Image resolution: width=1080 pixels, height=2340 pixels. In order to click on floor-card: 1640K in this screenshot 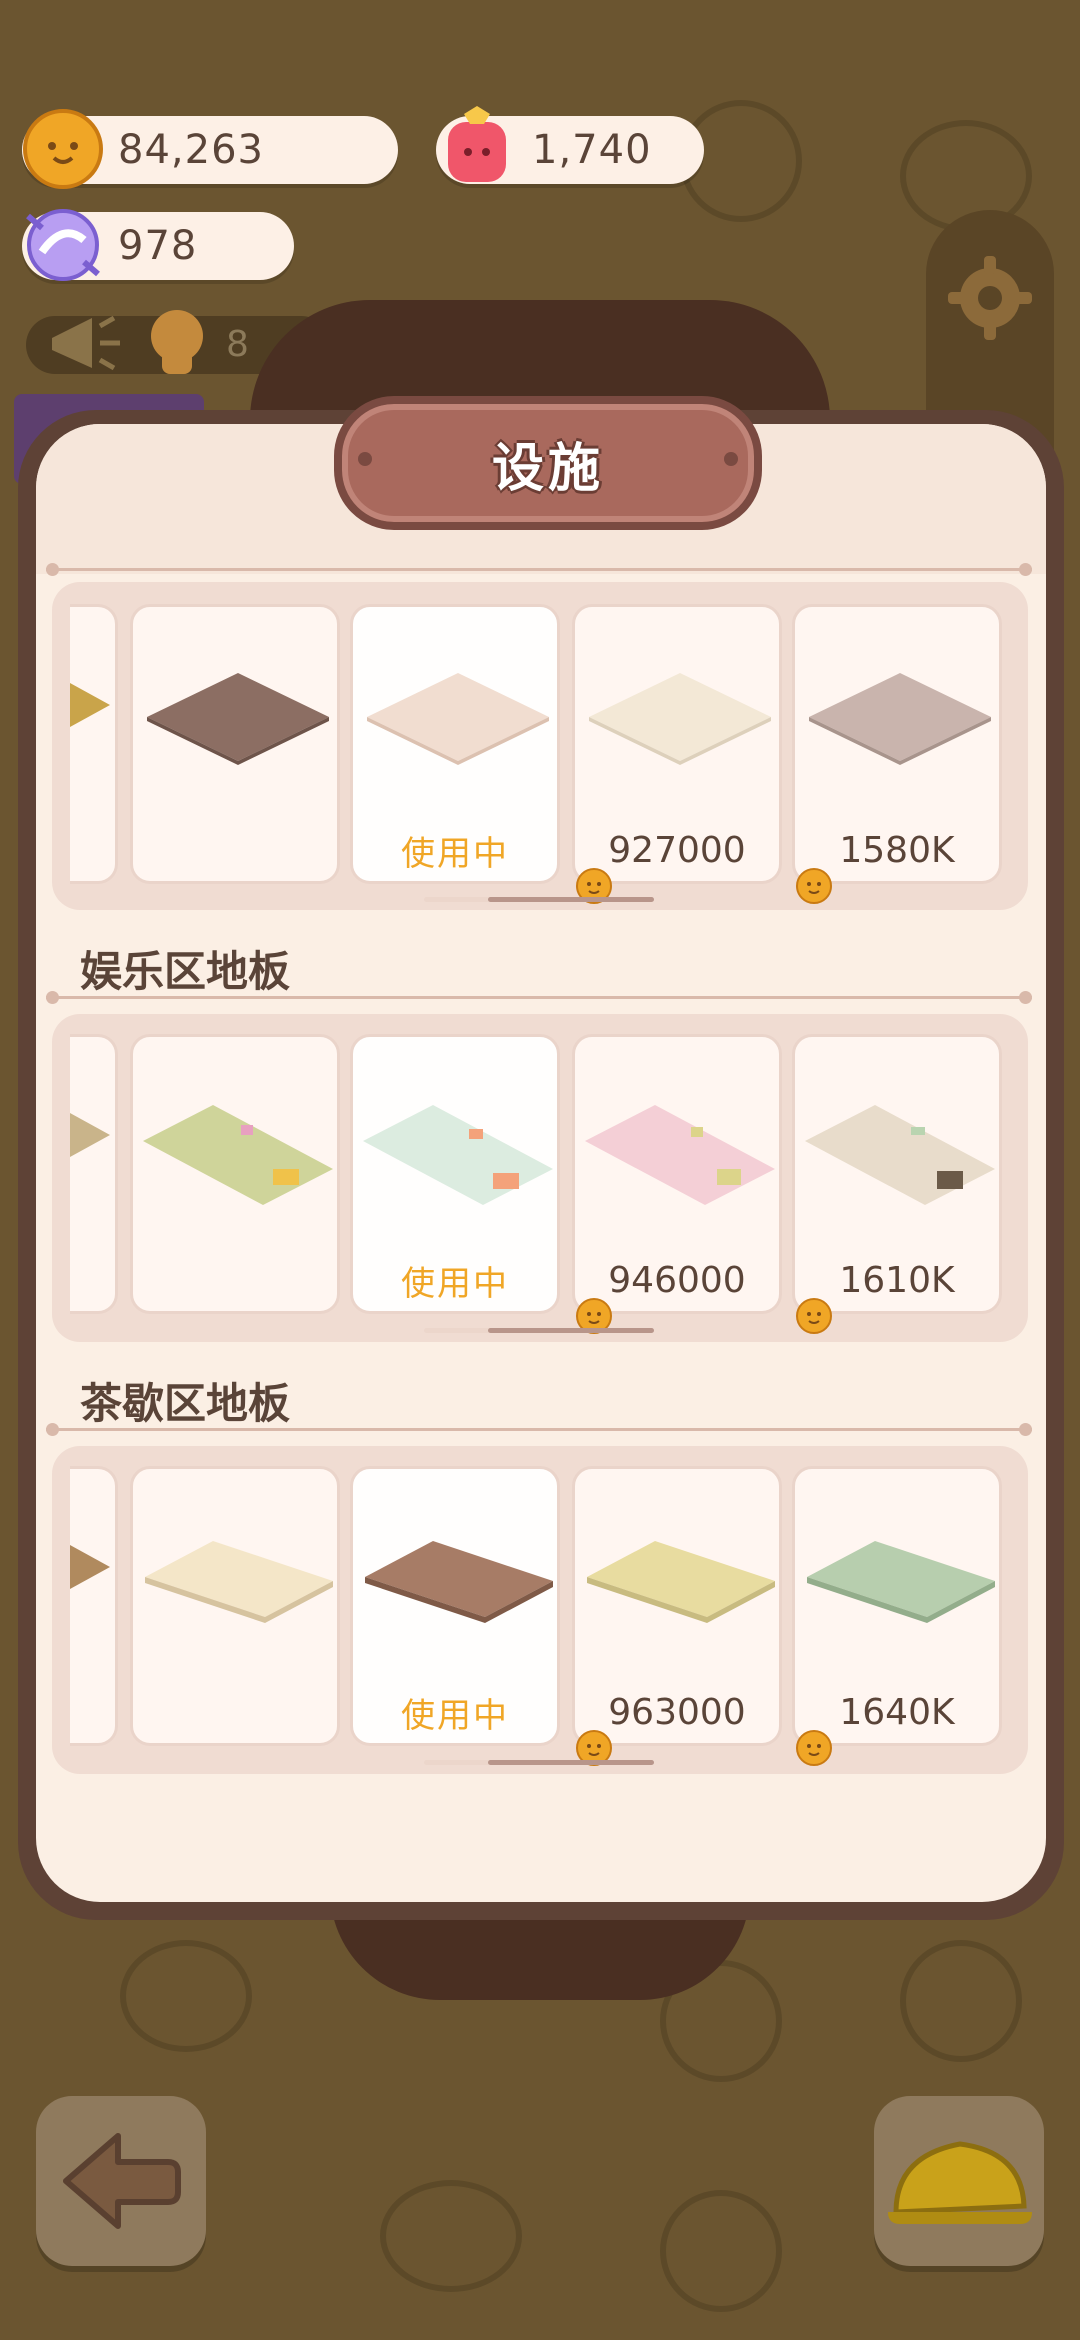, I will do `click(897, 1616)`.